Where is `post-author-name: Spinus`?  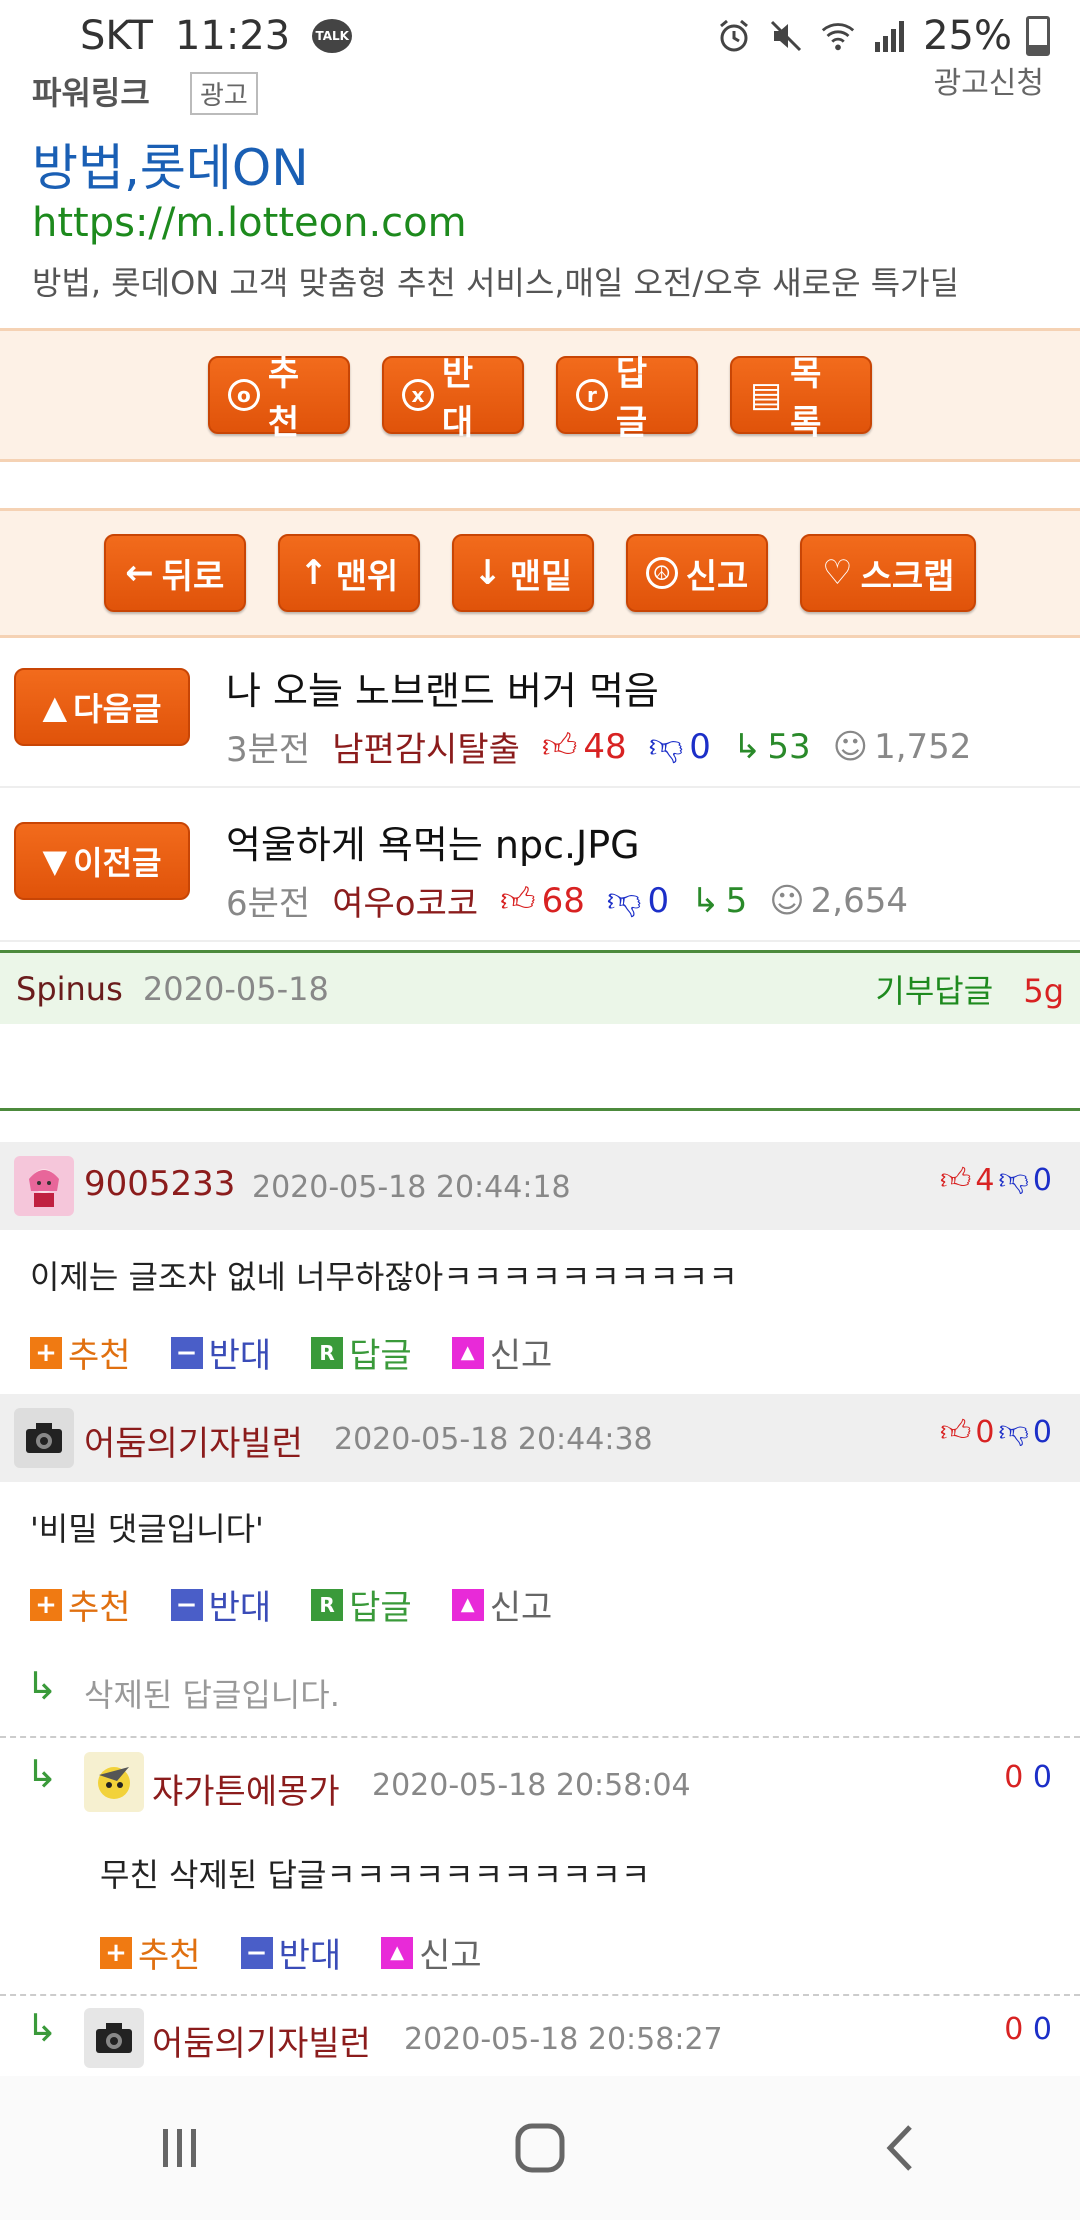
post-author-name: Spinus is located at coordinates (69, 989).